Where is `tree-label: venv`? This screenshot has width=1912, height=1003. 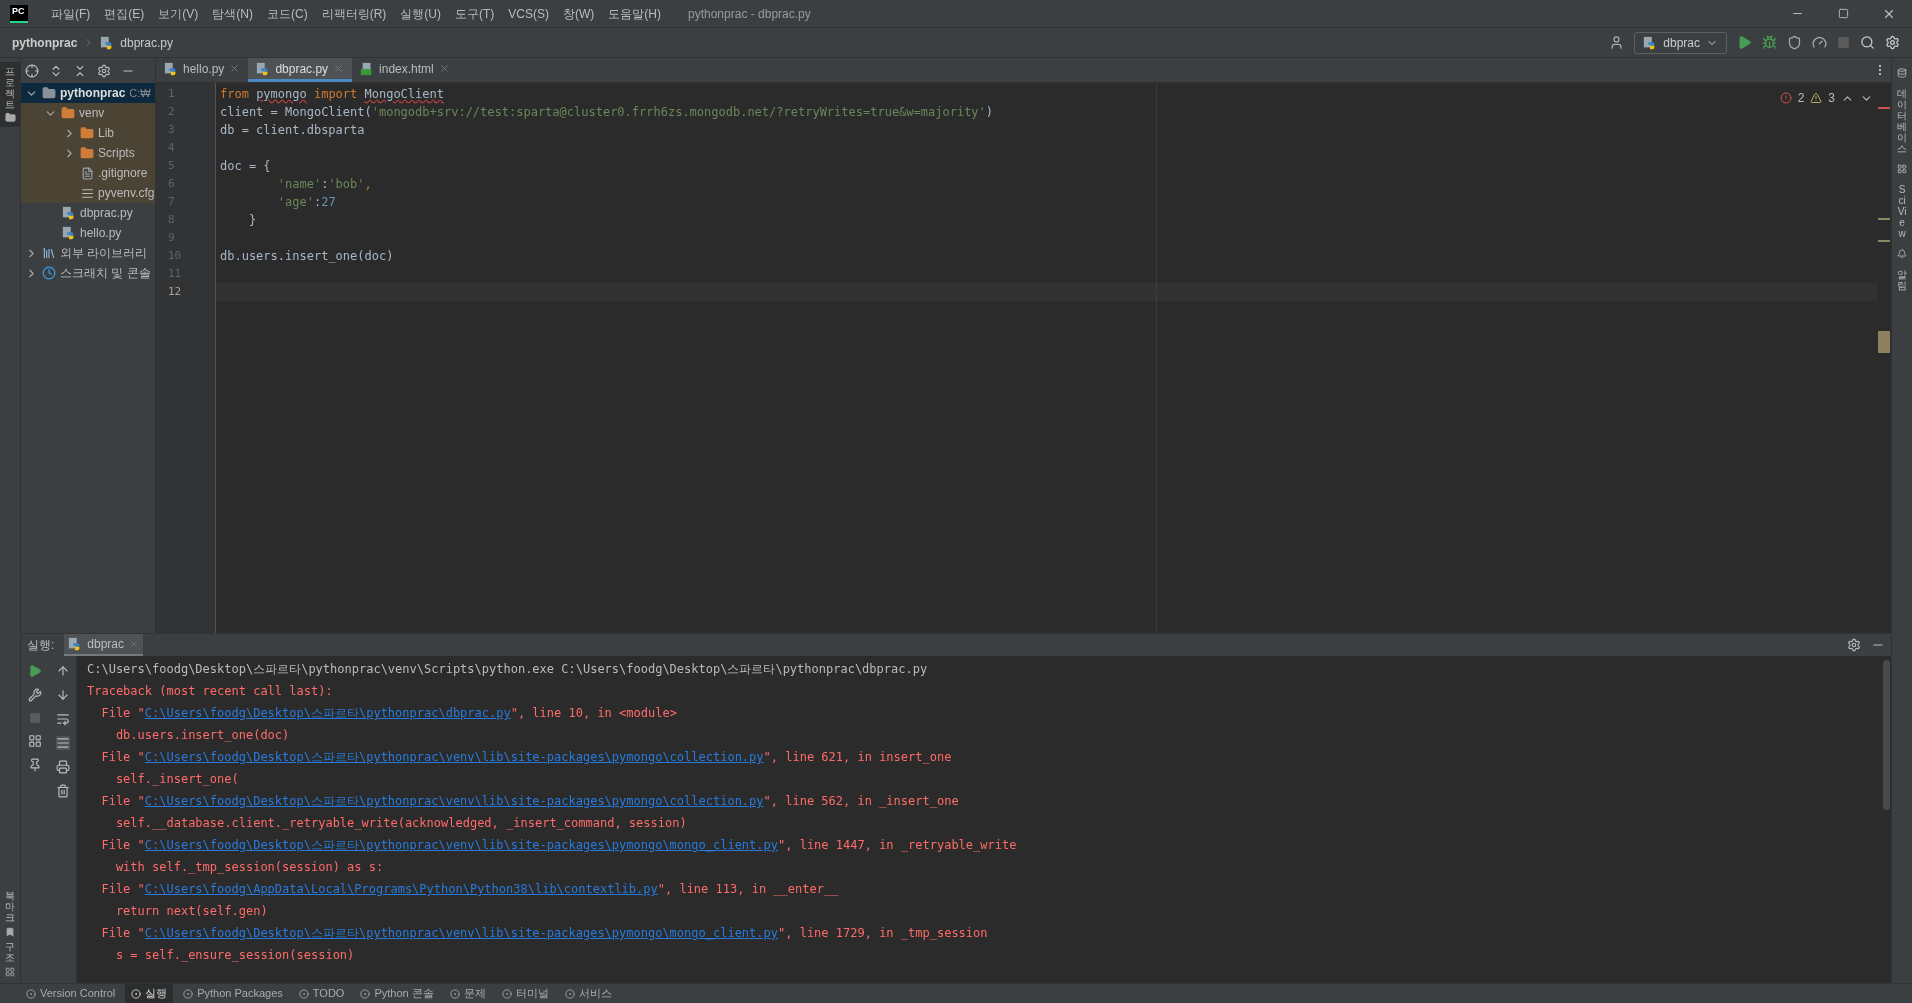 tree-label: venv is located at coordinates (92, 113).